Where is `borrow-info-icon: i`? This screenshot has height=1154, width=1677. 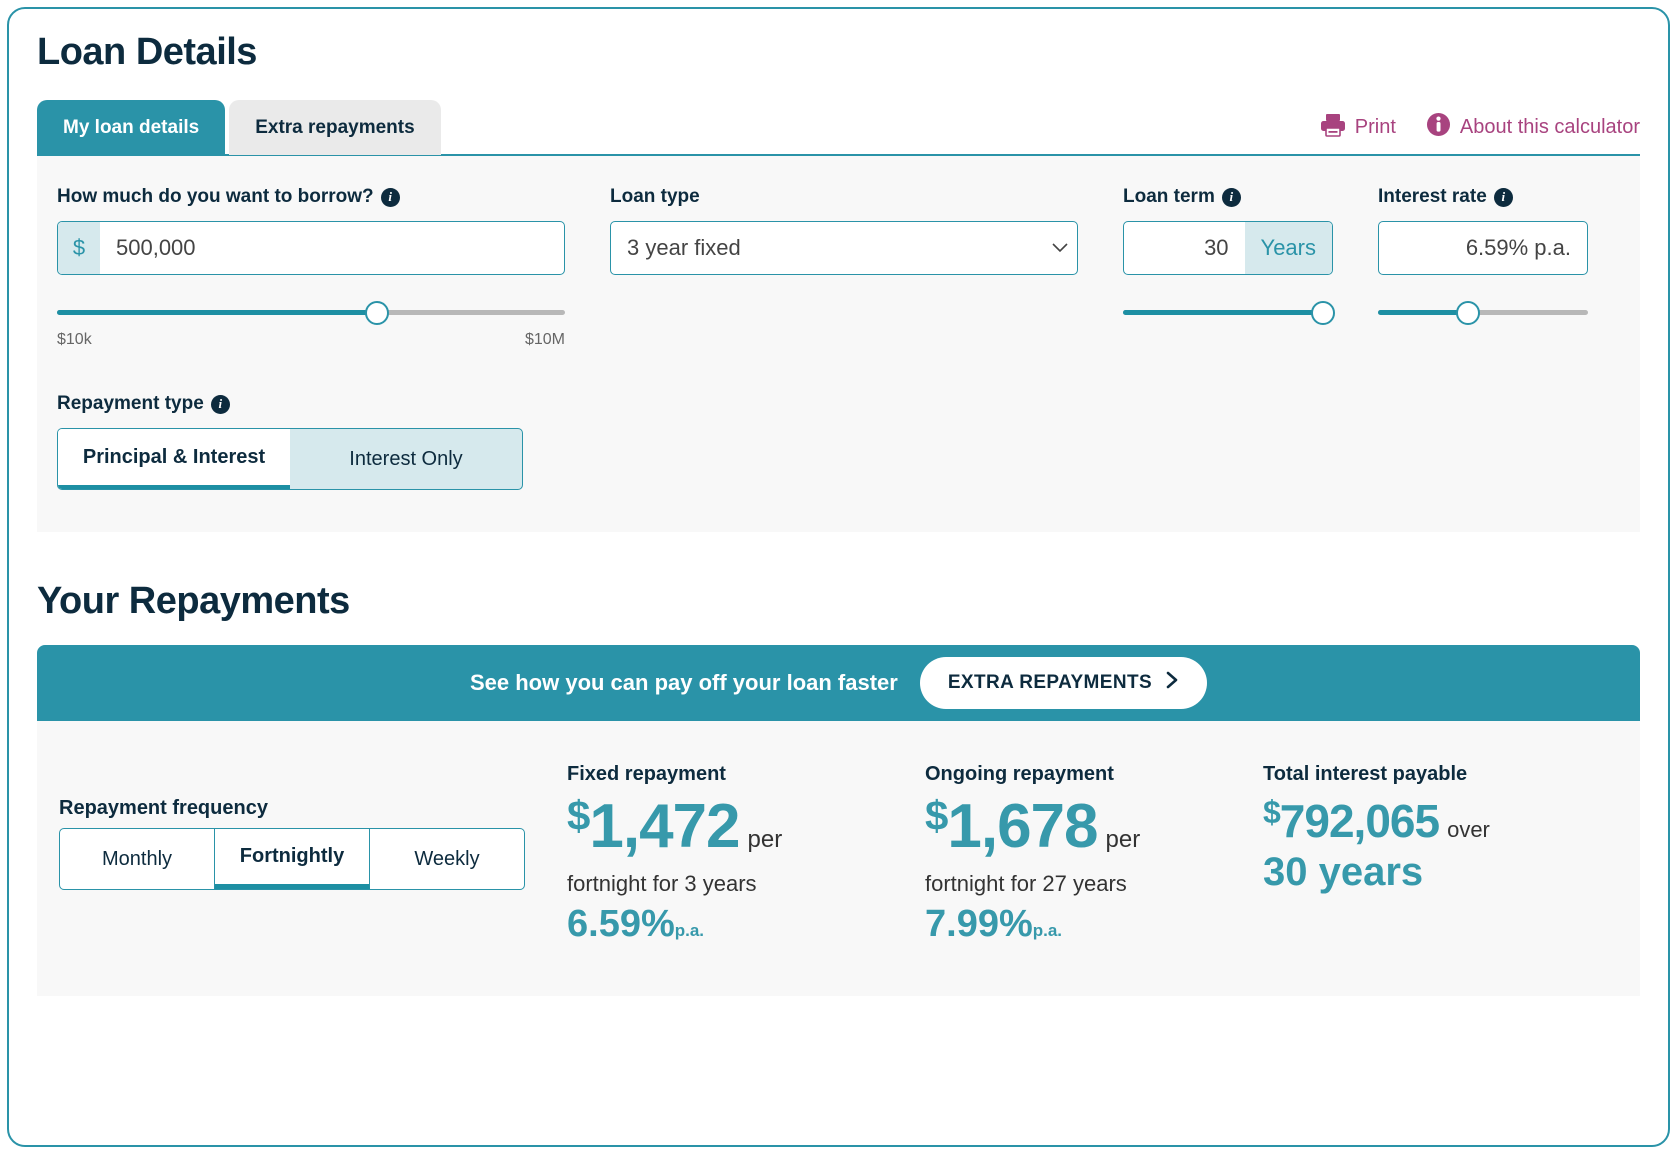 borrow-info-icon: i is located at coordinates (390, 197).